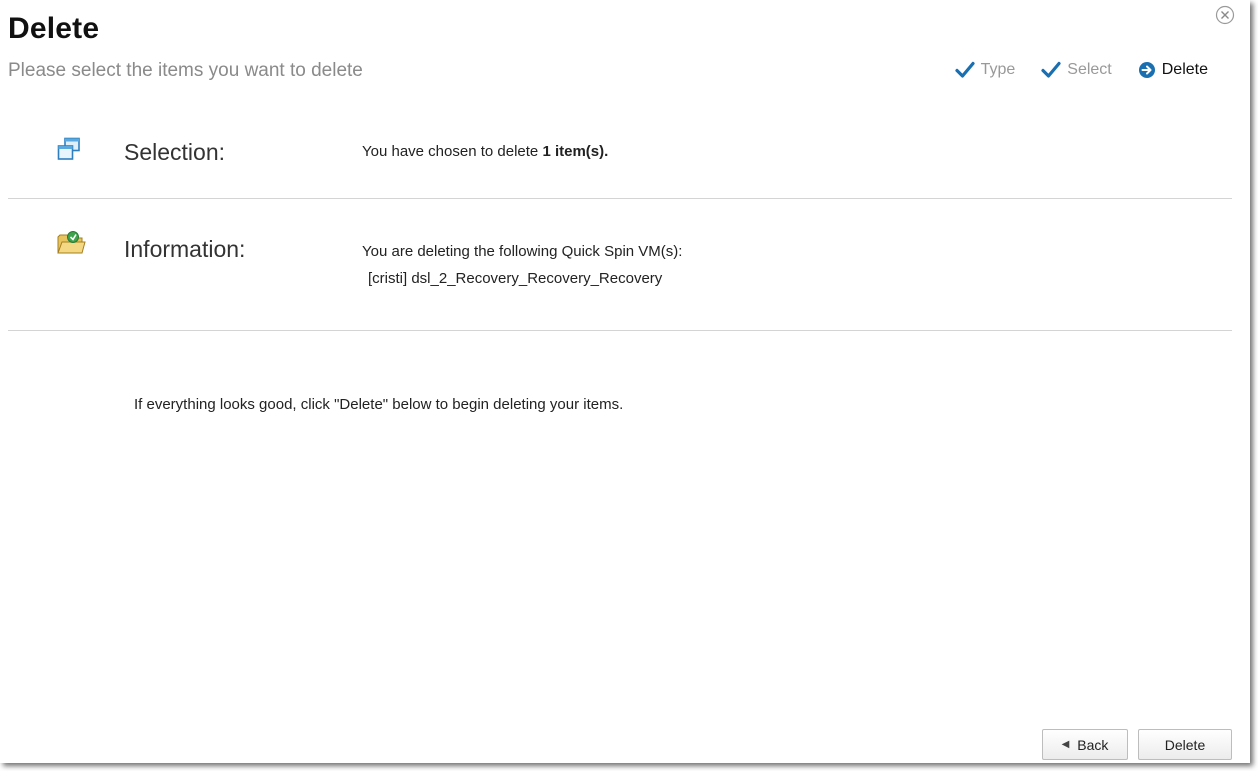  I want to click on wizard-steps: Type Select Delete, so click(1068, 70).